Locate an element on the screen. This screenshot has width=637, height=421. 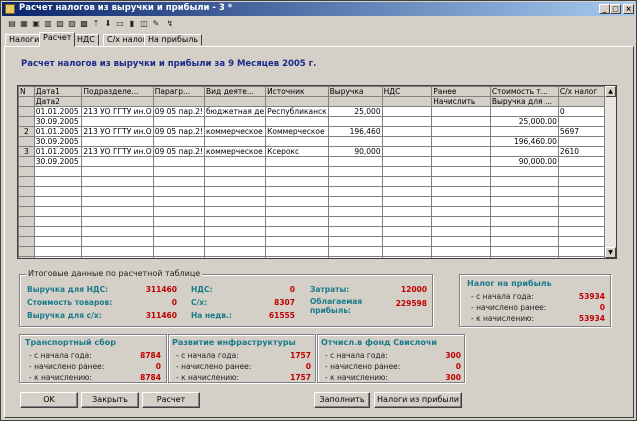
fund-due-label: - к начислению: is located at coordinates (356, 377).